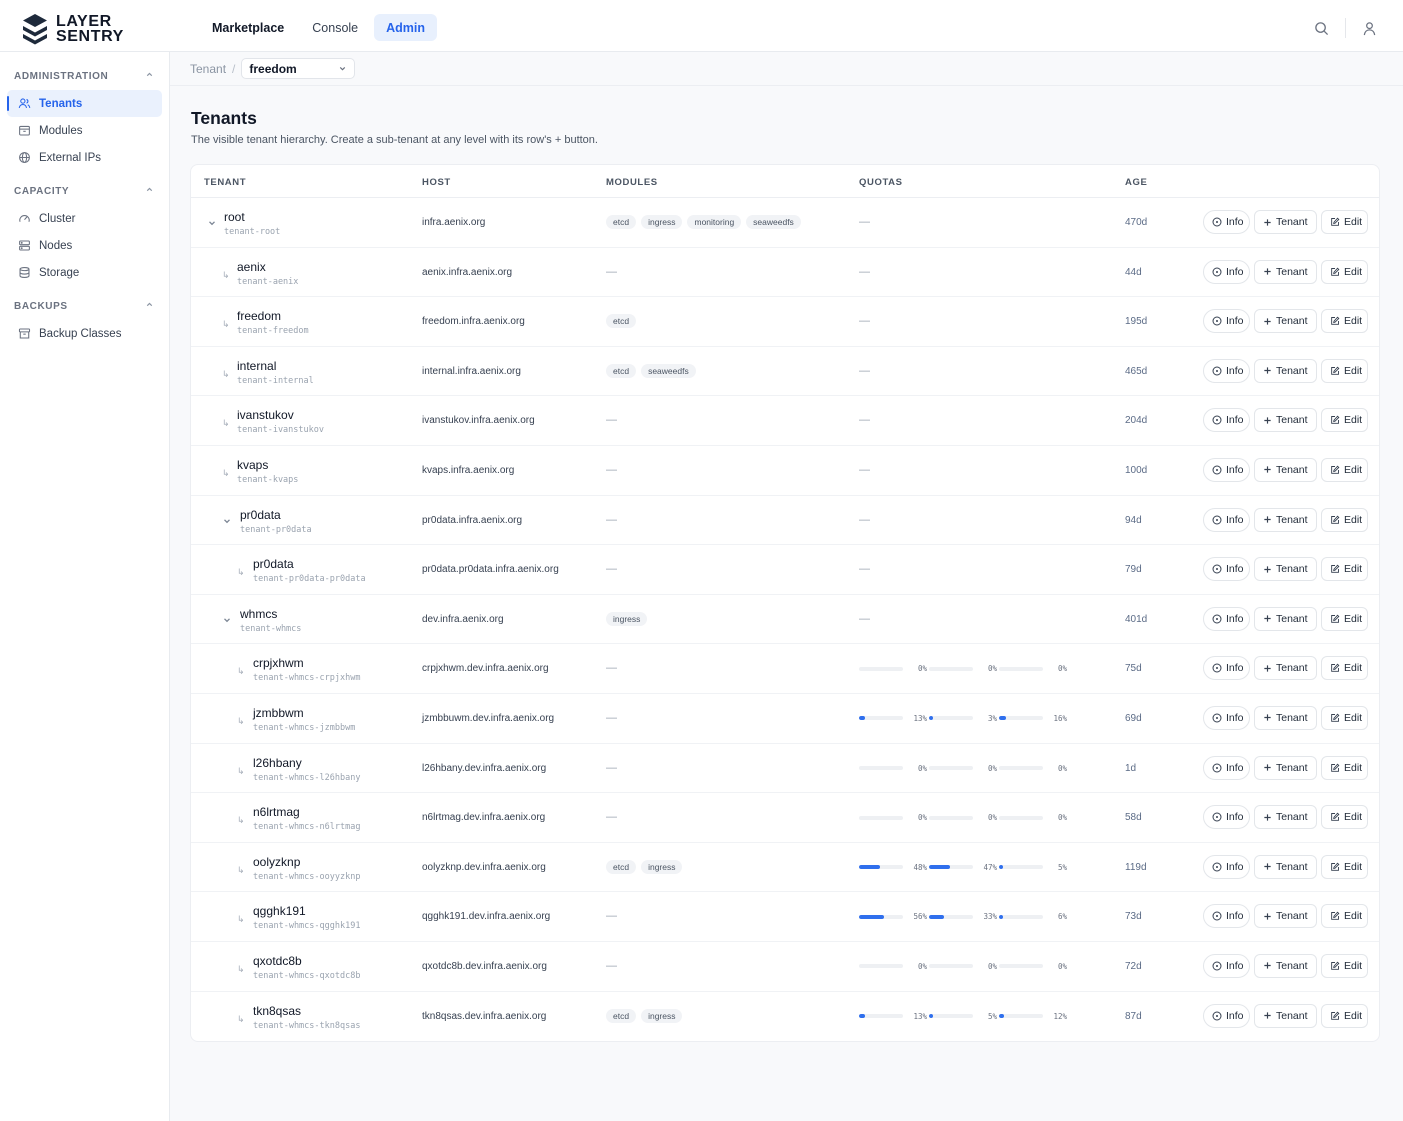  What do you see at coordinates (335, 27) in the screenshot?
I see `topnav-console: Console` at bounding box center [335, 27].